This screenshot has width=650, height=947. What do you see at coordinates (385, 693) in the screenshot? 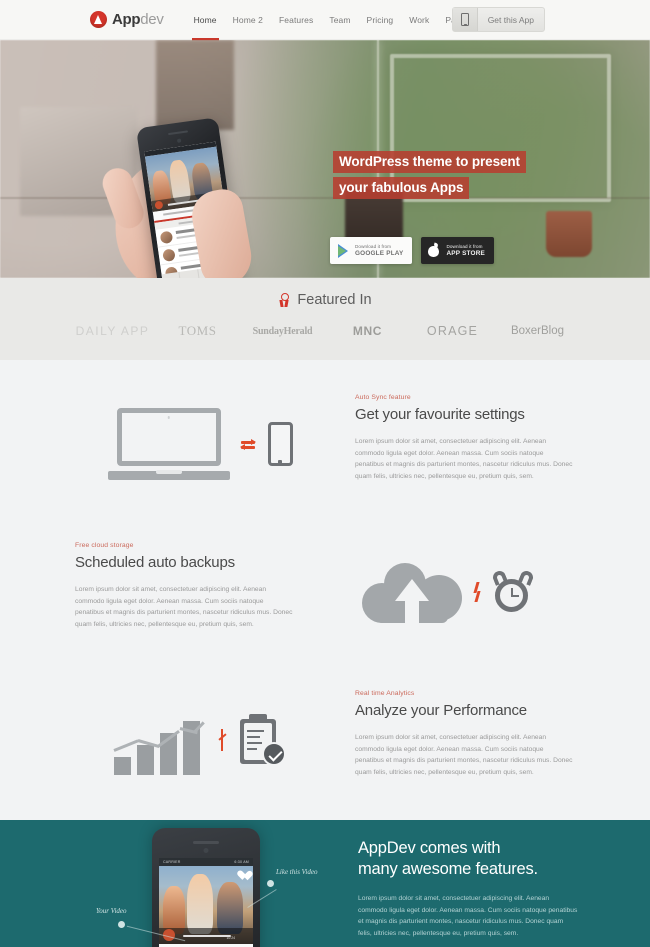
I see `feature-kicker: Real time Analytics` at bounding box center [385, 693].